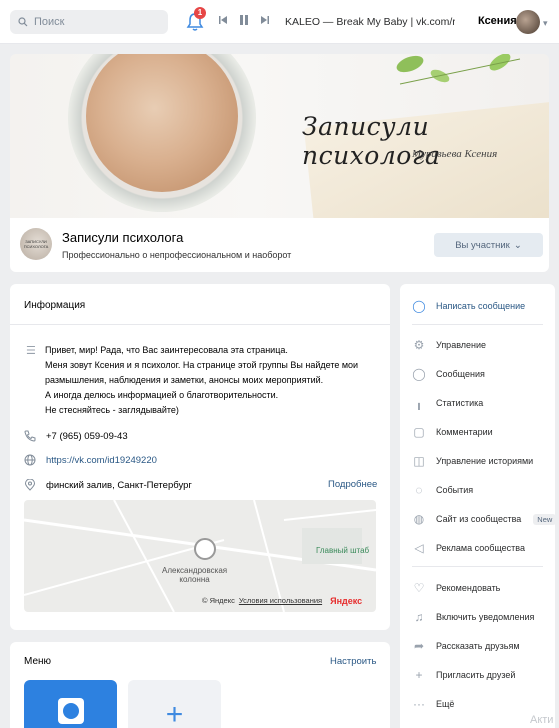 Image resolution: width=559 pixels, height=728 pixels. I want to click on sidebar-item-comments: ▢ Комментарии, so click(452, 432).